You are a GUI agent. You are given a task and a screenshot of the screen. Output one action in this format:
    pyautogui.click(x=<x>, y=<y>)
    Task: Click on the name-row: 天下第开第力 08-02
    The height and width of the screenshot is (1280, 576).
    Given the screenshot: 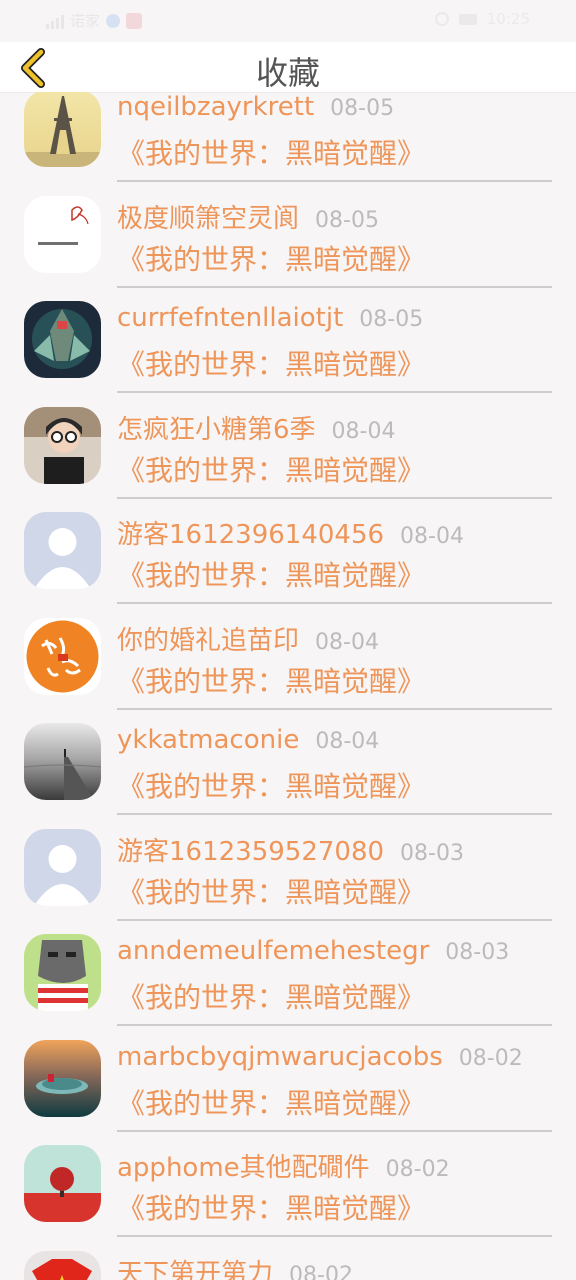 What is the action you would take?
    pyautogui.click(x=235, y=1266)
    